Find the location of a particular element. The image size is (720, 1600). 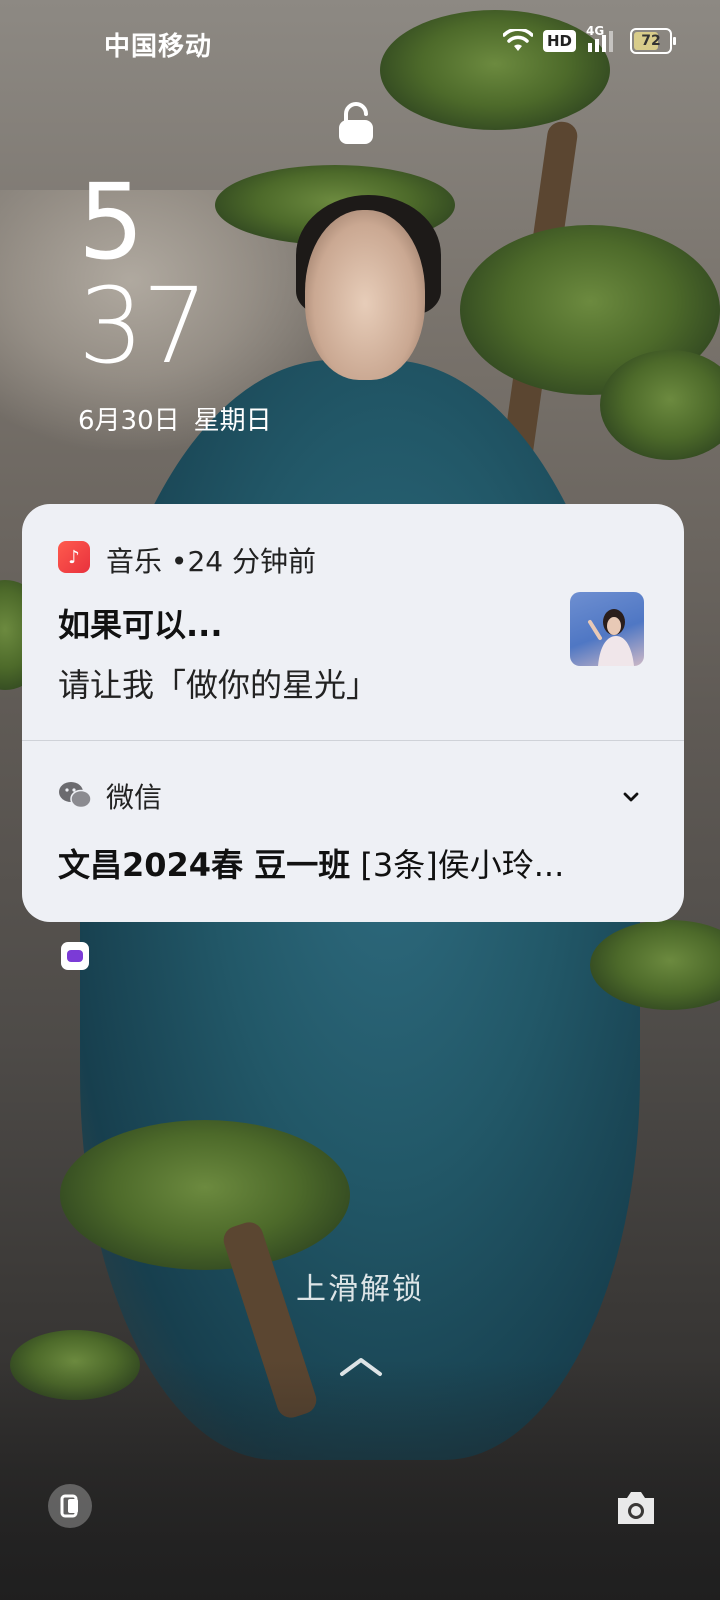

clock-minutes: 37 is located at coordinates (143, 326).